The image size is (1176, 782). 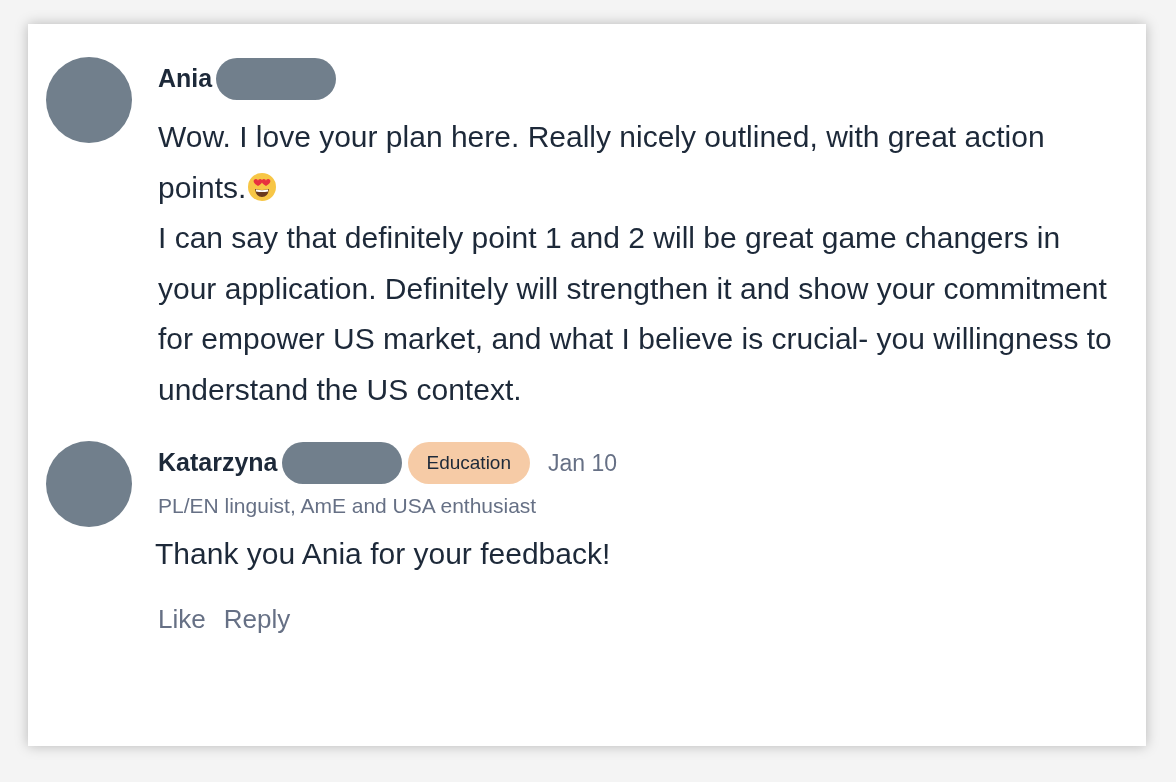 I want to click on action-link: Like, so click(x=182, y=619).